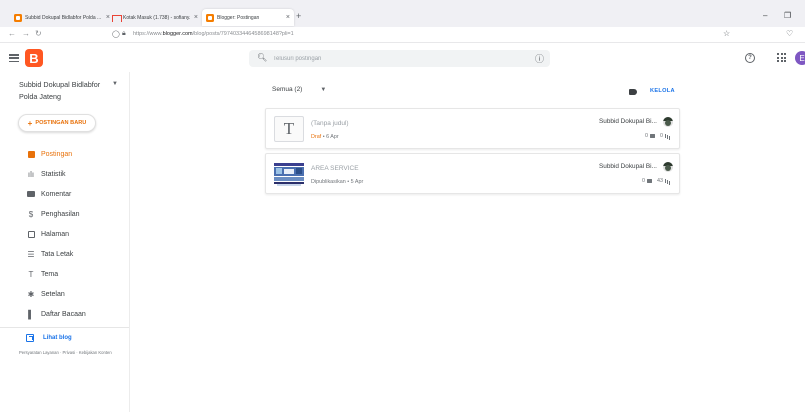 The width and height of the screenshot is (805, 412). I want to click on sidebar-item-statistik: ılı Statistik, so click(64, 174).